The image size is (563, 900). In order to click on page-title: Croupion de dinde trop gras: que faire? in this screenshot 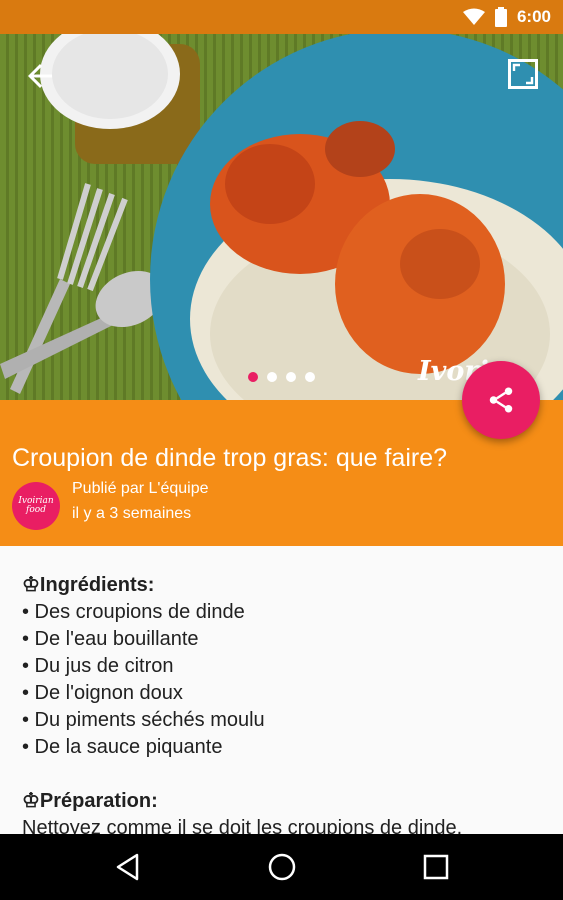, I will do `click(230, 458)`.